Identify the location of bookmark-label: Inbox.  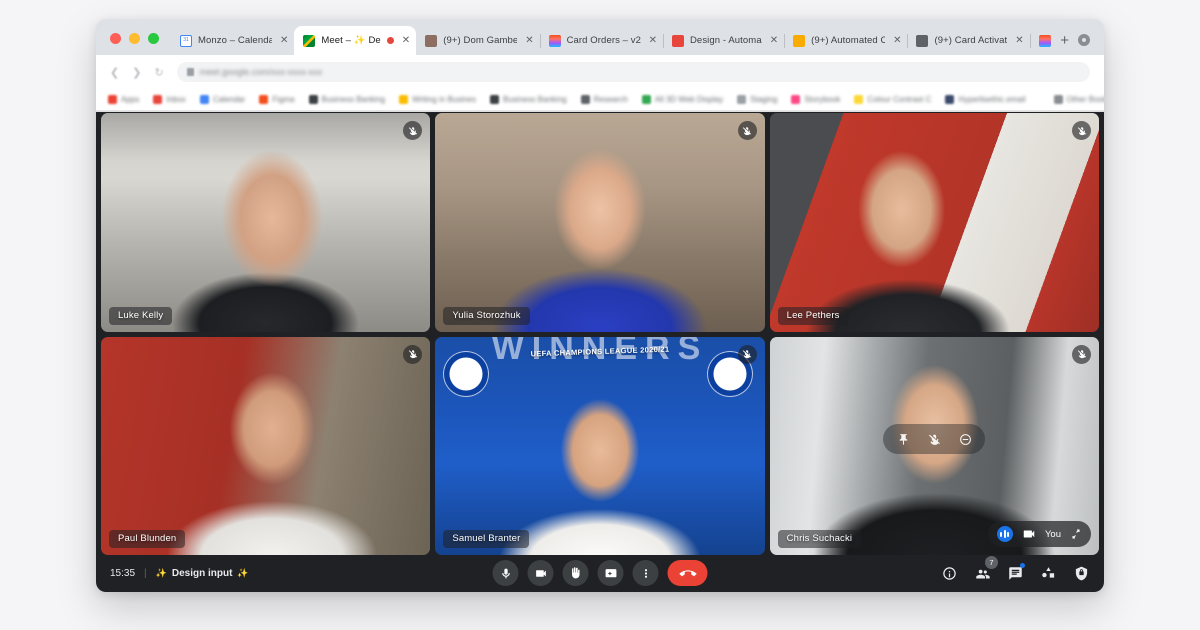
(176, 99).